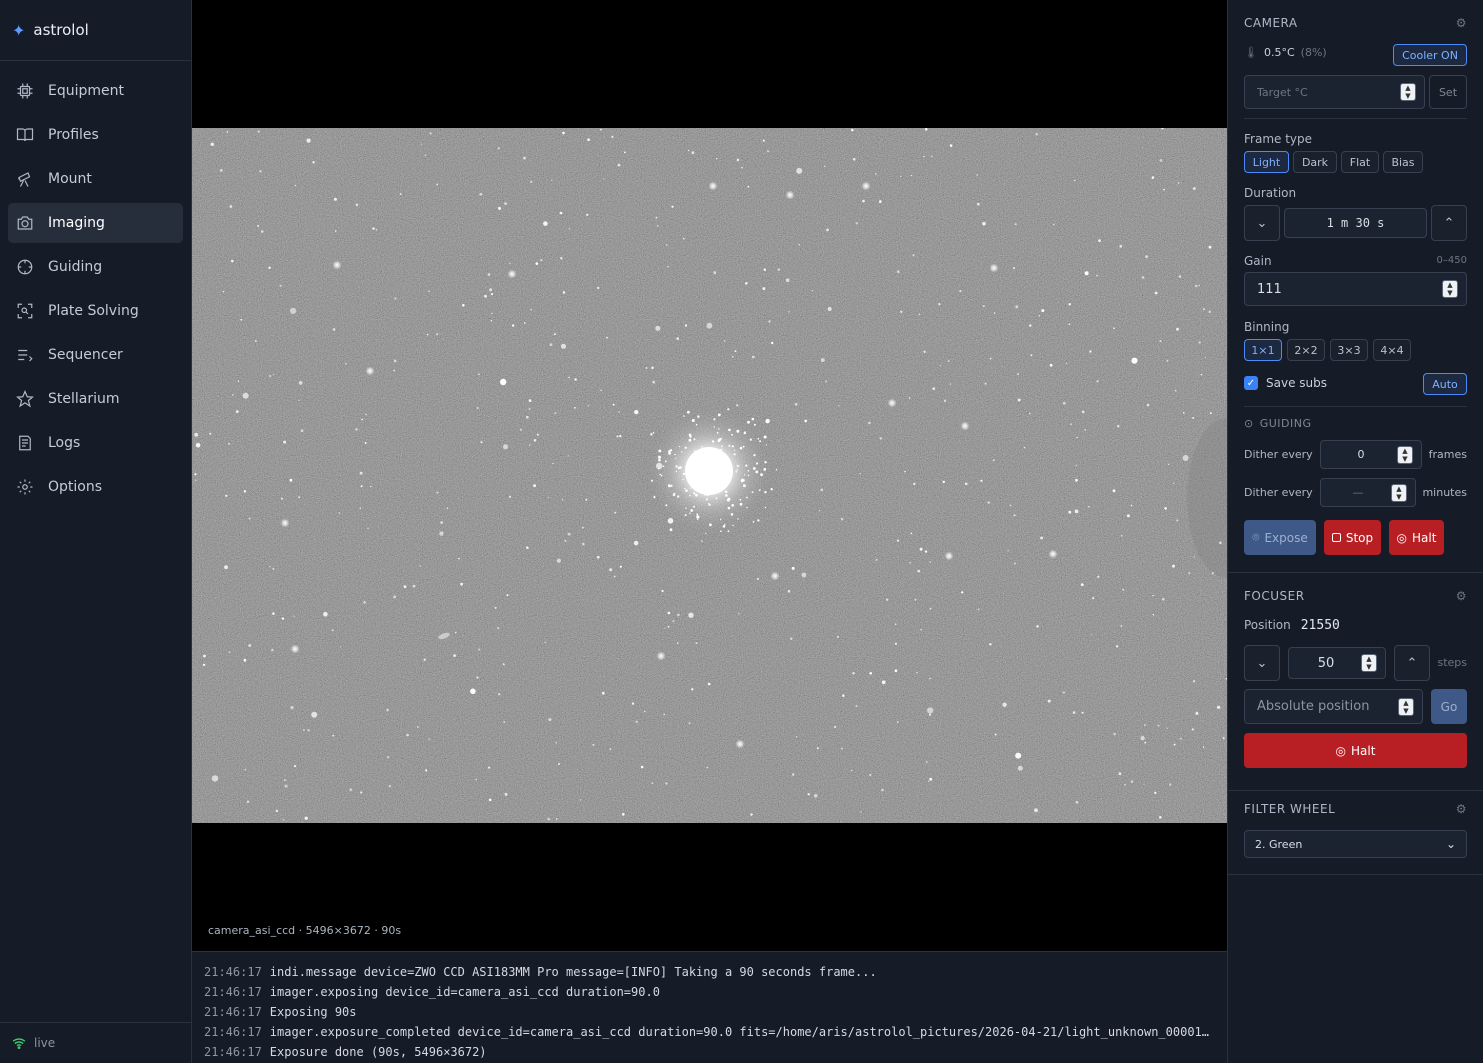  I want to click on filter-wheel-settings-gear-icon: ⚙, so click(1461, 809).